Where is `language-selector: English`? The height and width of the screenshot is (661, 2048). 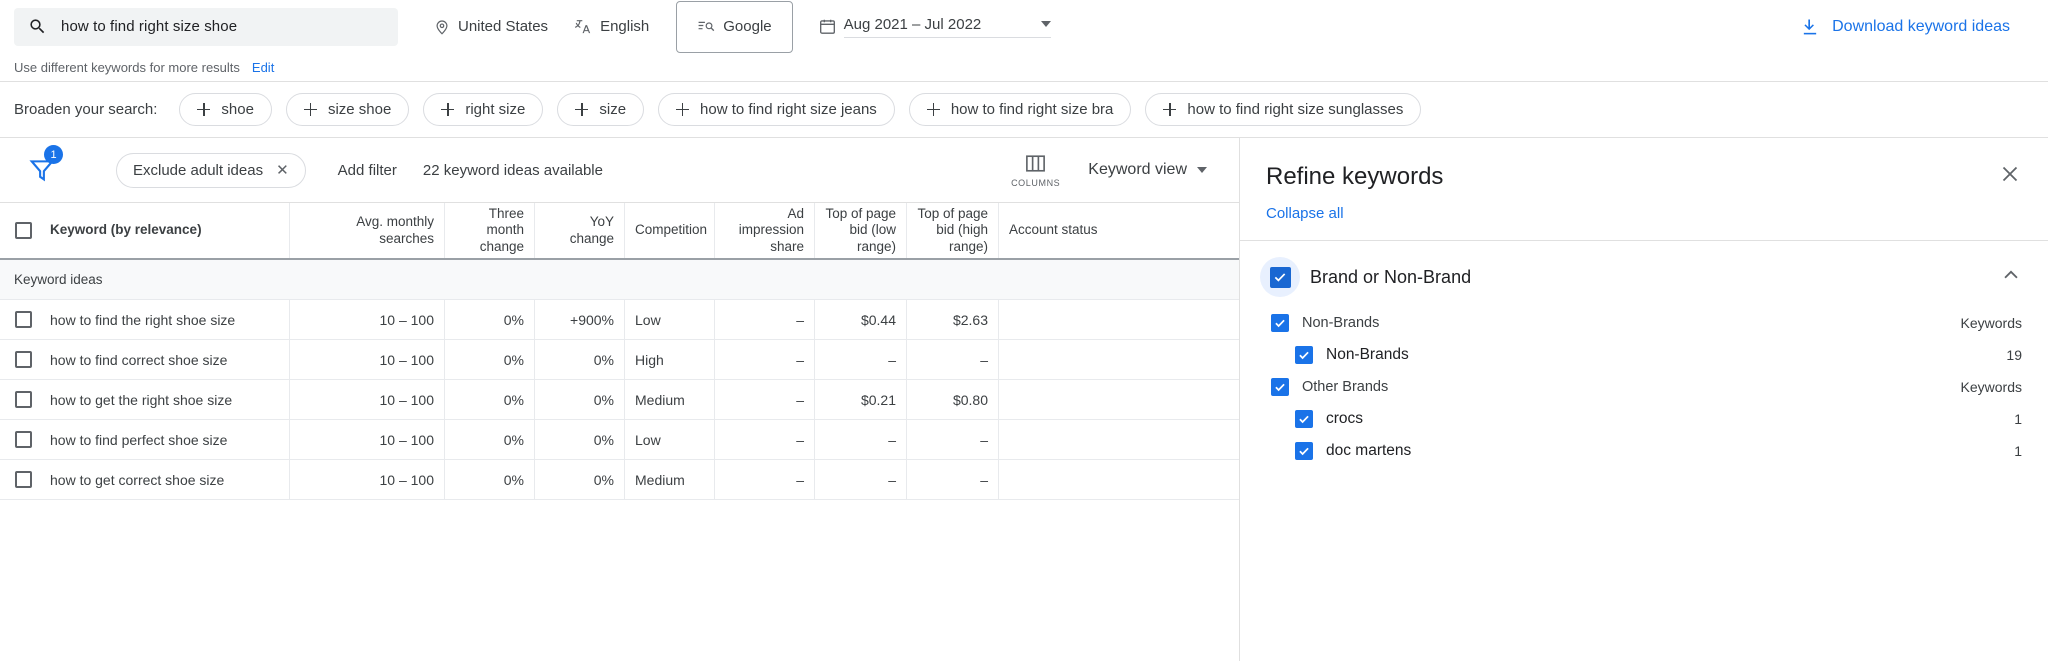 language-selector: English is located at coordinates (611, 27).